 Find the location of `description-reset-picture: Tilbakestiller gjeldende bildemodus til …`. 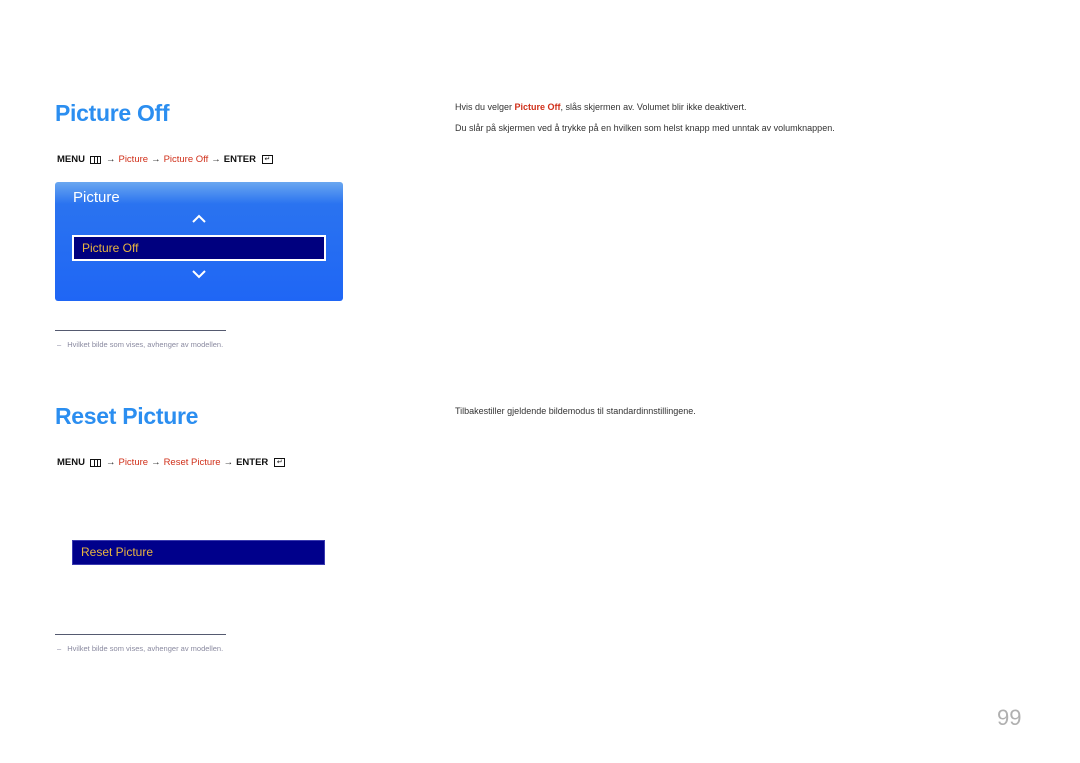

description-reset-picture: Tilbakestiller gjeldende bildemodus til … is located at coordinates (575, 411).